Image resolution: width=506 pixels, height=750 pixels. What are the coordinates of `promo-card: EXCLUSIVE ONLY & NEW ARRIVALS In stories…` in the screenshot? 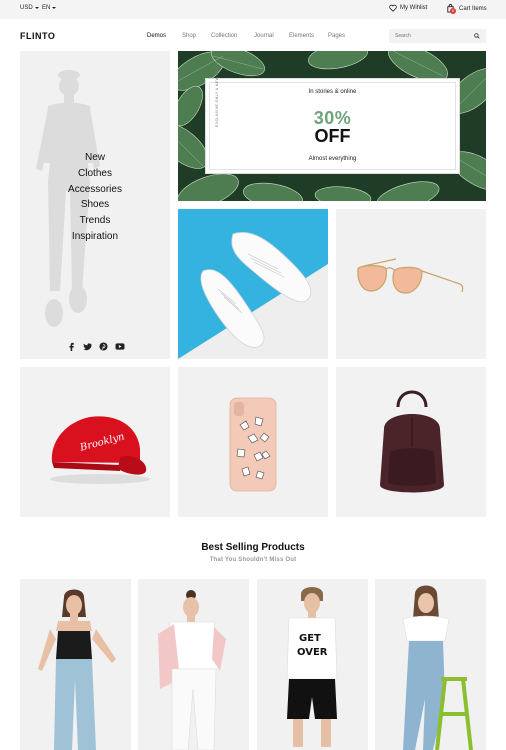 It's located at (332, 114).